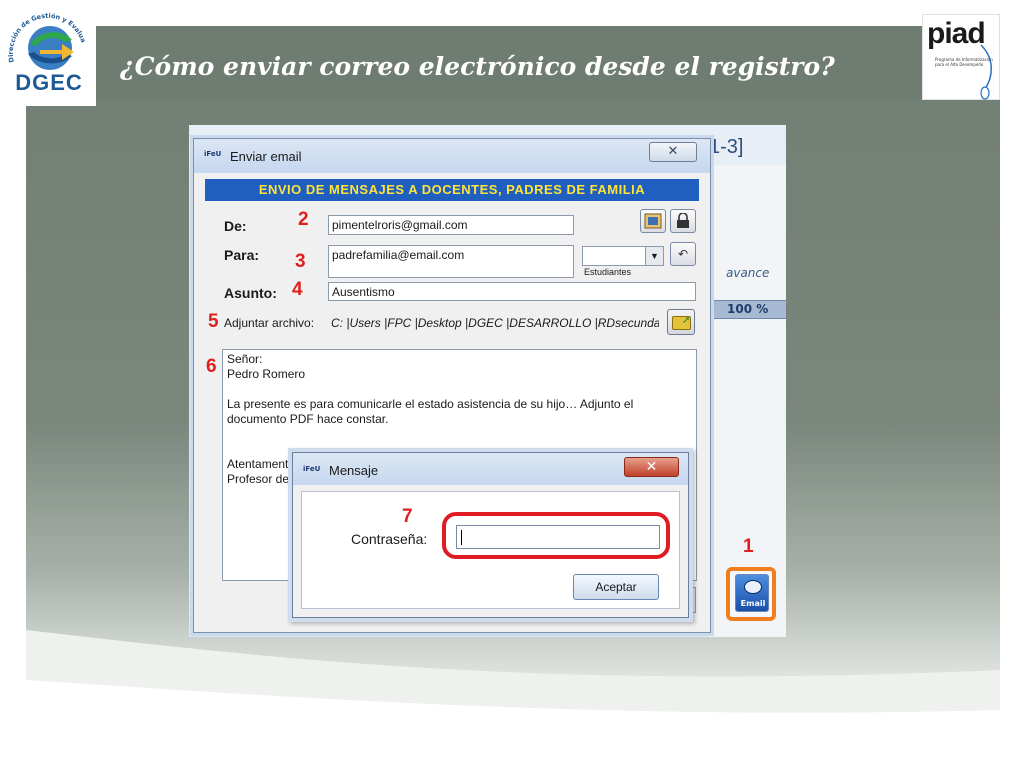  What do you see at coordinates (303, 219) in the screenshot?
I see `step-number-2: 2` at bounding box center [303, 219].